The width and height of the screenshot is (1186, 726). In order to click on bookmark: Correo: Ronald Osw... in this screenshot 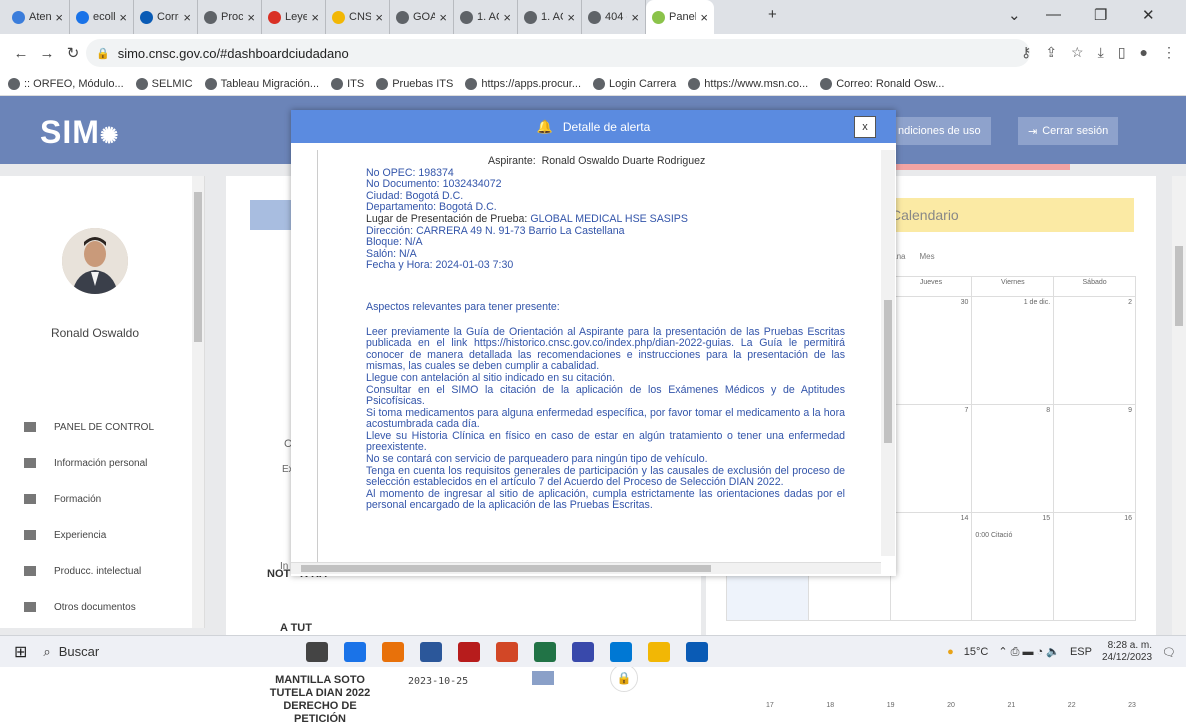, I will do `click(882, 83)`.